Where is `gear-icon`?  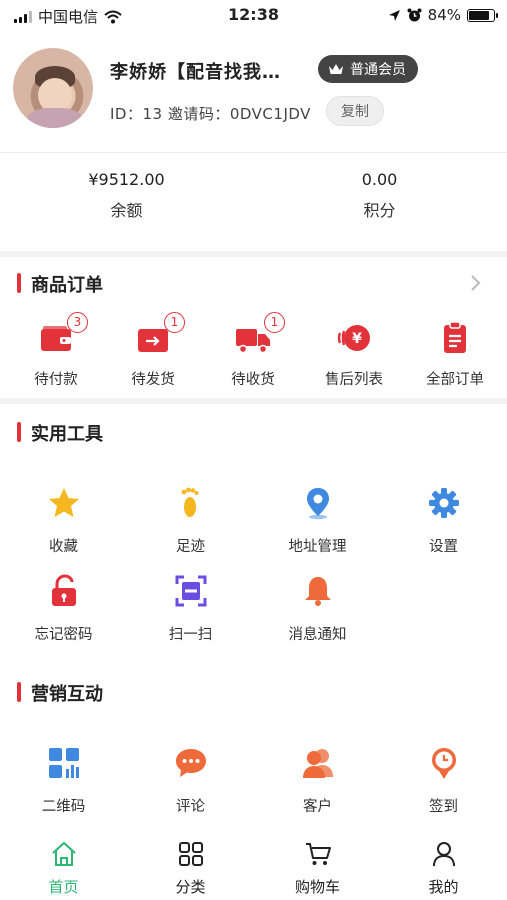 gear-icon is located at coordinates (443, 503).